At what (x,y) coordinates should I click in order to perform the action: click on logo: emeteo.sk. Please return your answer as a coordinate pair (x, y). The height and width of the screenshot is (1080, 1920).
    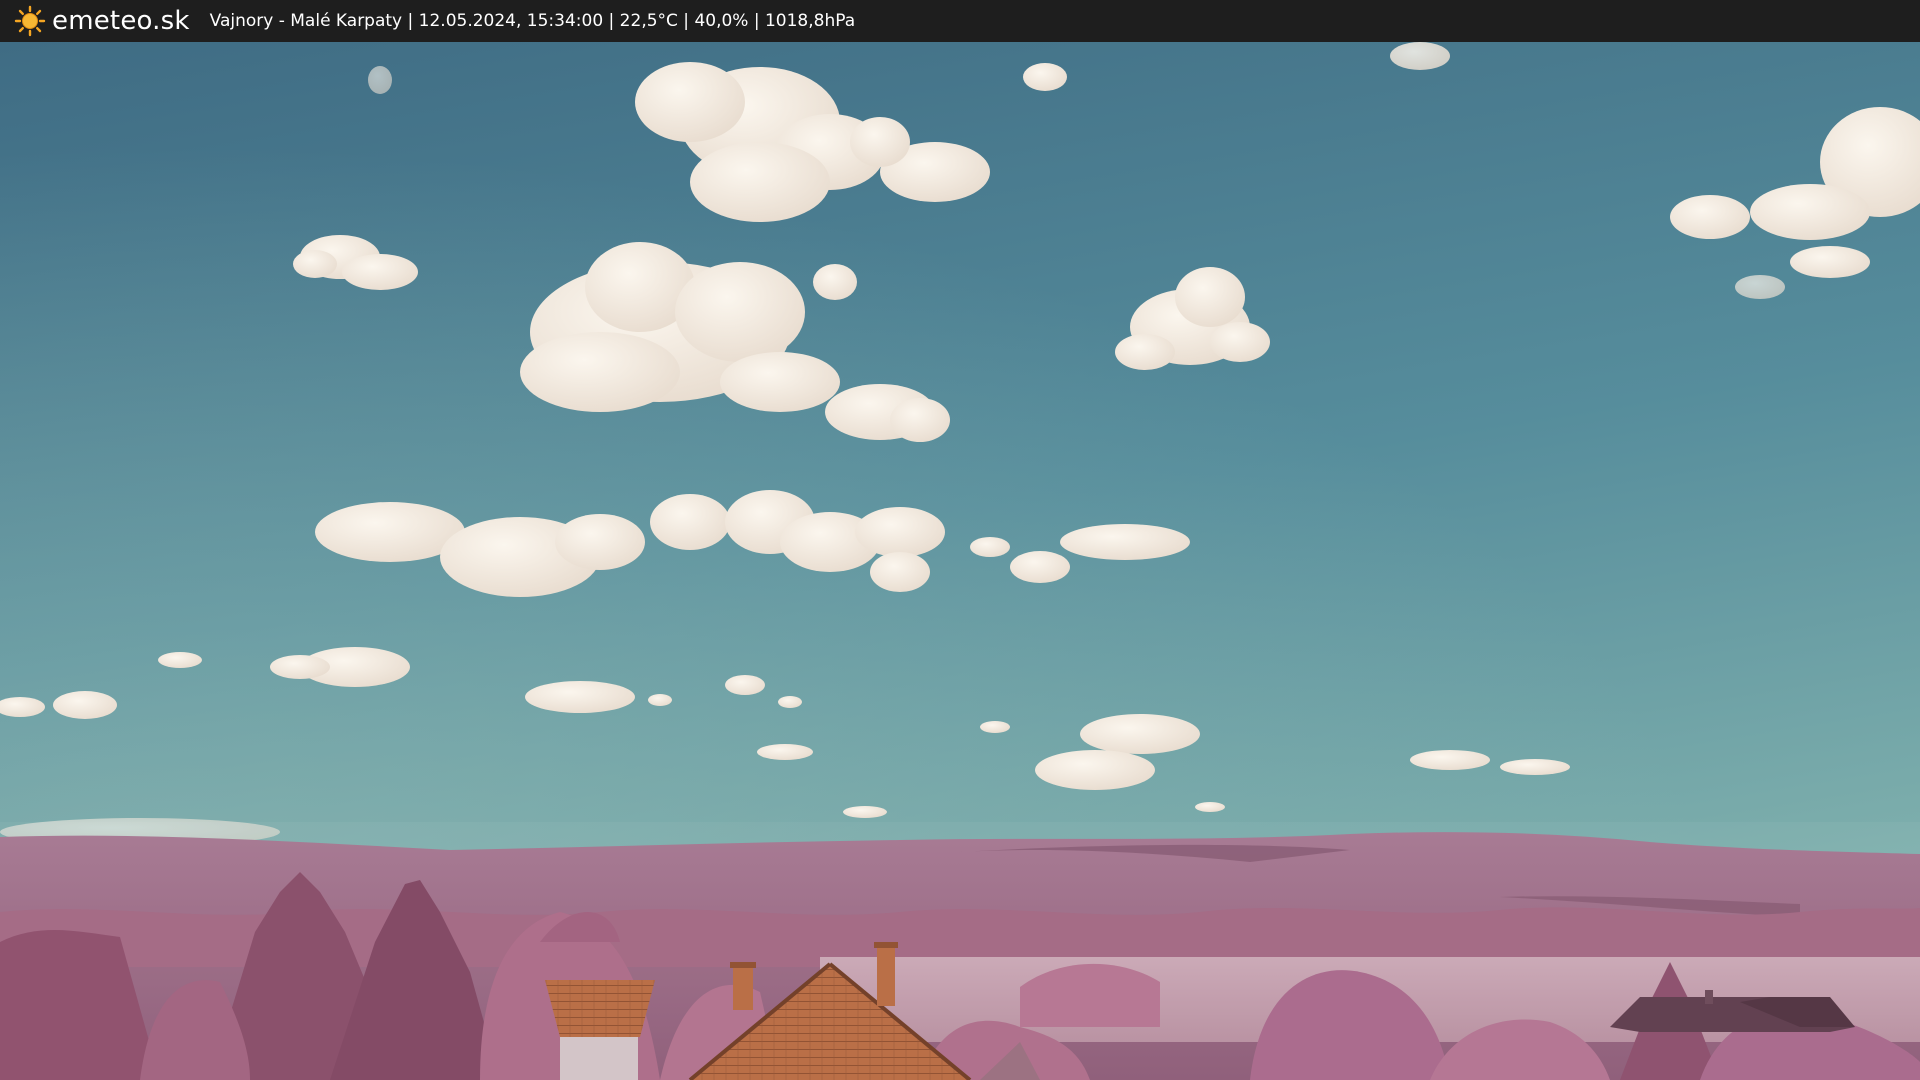
    Looking at the image, I should click on (102, 21).